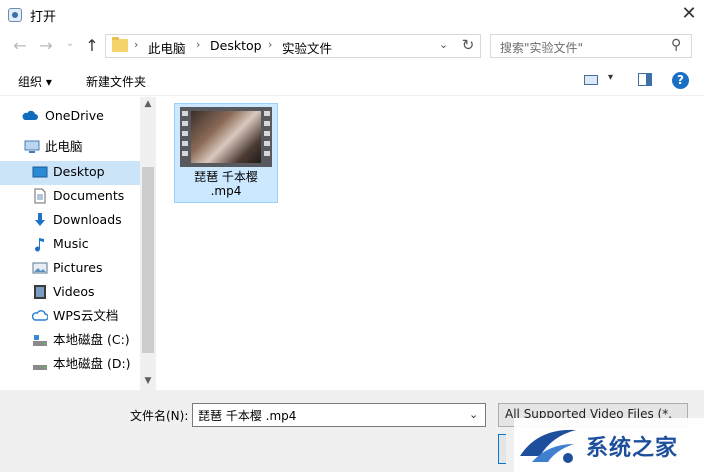 The height and width of the screenshot is (472, 704). Describe the element at coordinates (591, 46) in the screenshot. I see `search-box: 搜索"实验文件" ⚲` at that location.